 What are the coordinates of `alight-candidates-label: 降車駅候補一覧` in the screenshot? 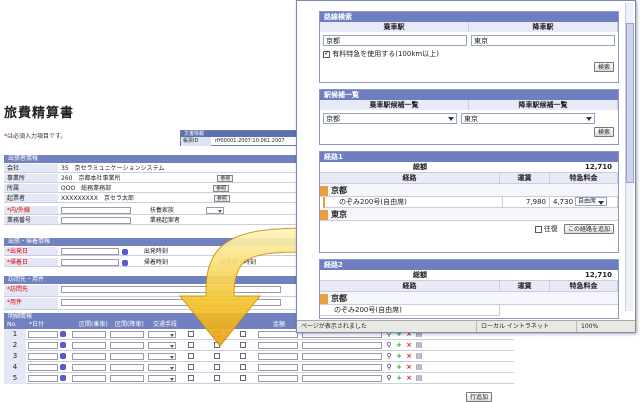 It's located at (543, 105).